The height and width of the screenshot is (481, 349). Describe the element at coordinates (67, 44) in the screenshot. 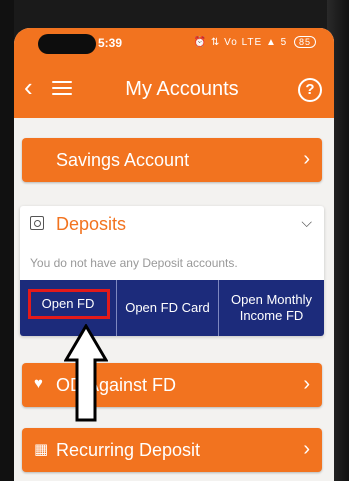

I see `camera-cutout` at that location.